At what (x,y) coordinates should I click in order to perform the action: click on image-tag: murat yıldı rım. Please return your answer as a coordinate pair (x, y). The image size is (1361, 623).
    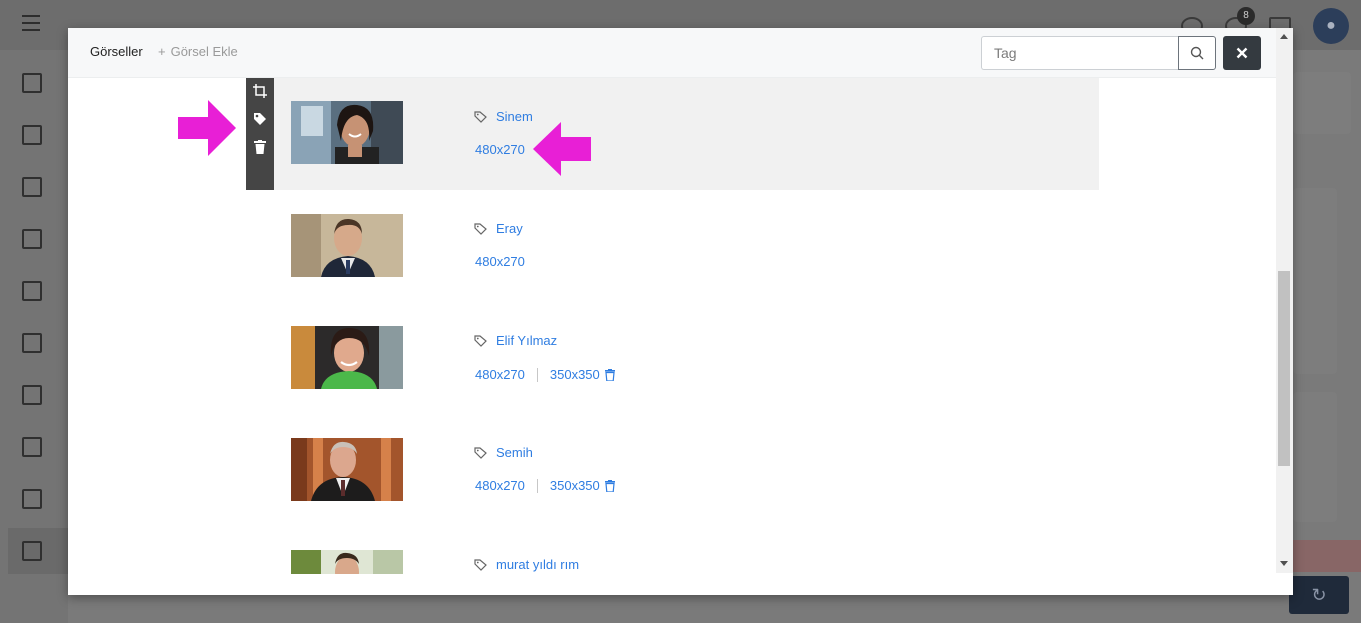
    Looking at the image, I should click on (526, 564).